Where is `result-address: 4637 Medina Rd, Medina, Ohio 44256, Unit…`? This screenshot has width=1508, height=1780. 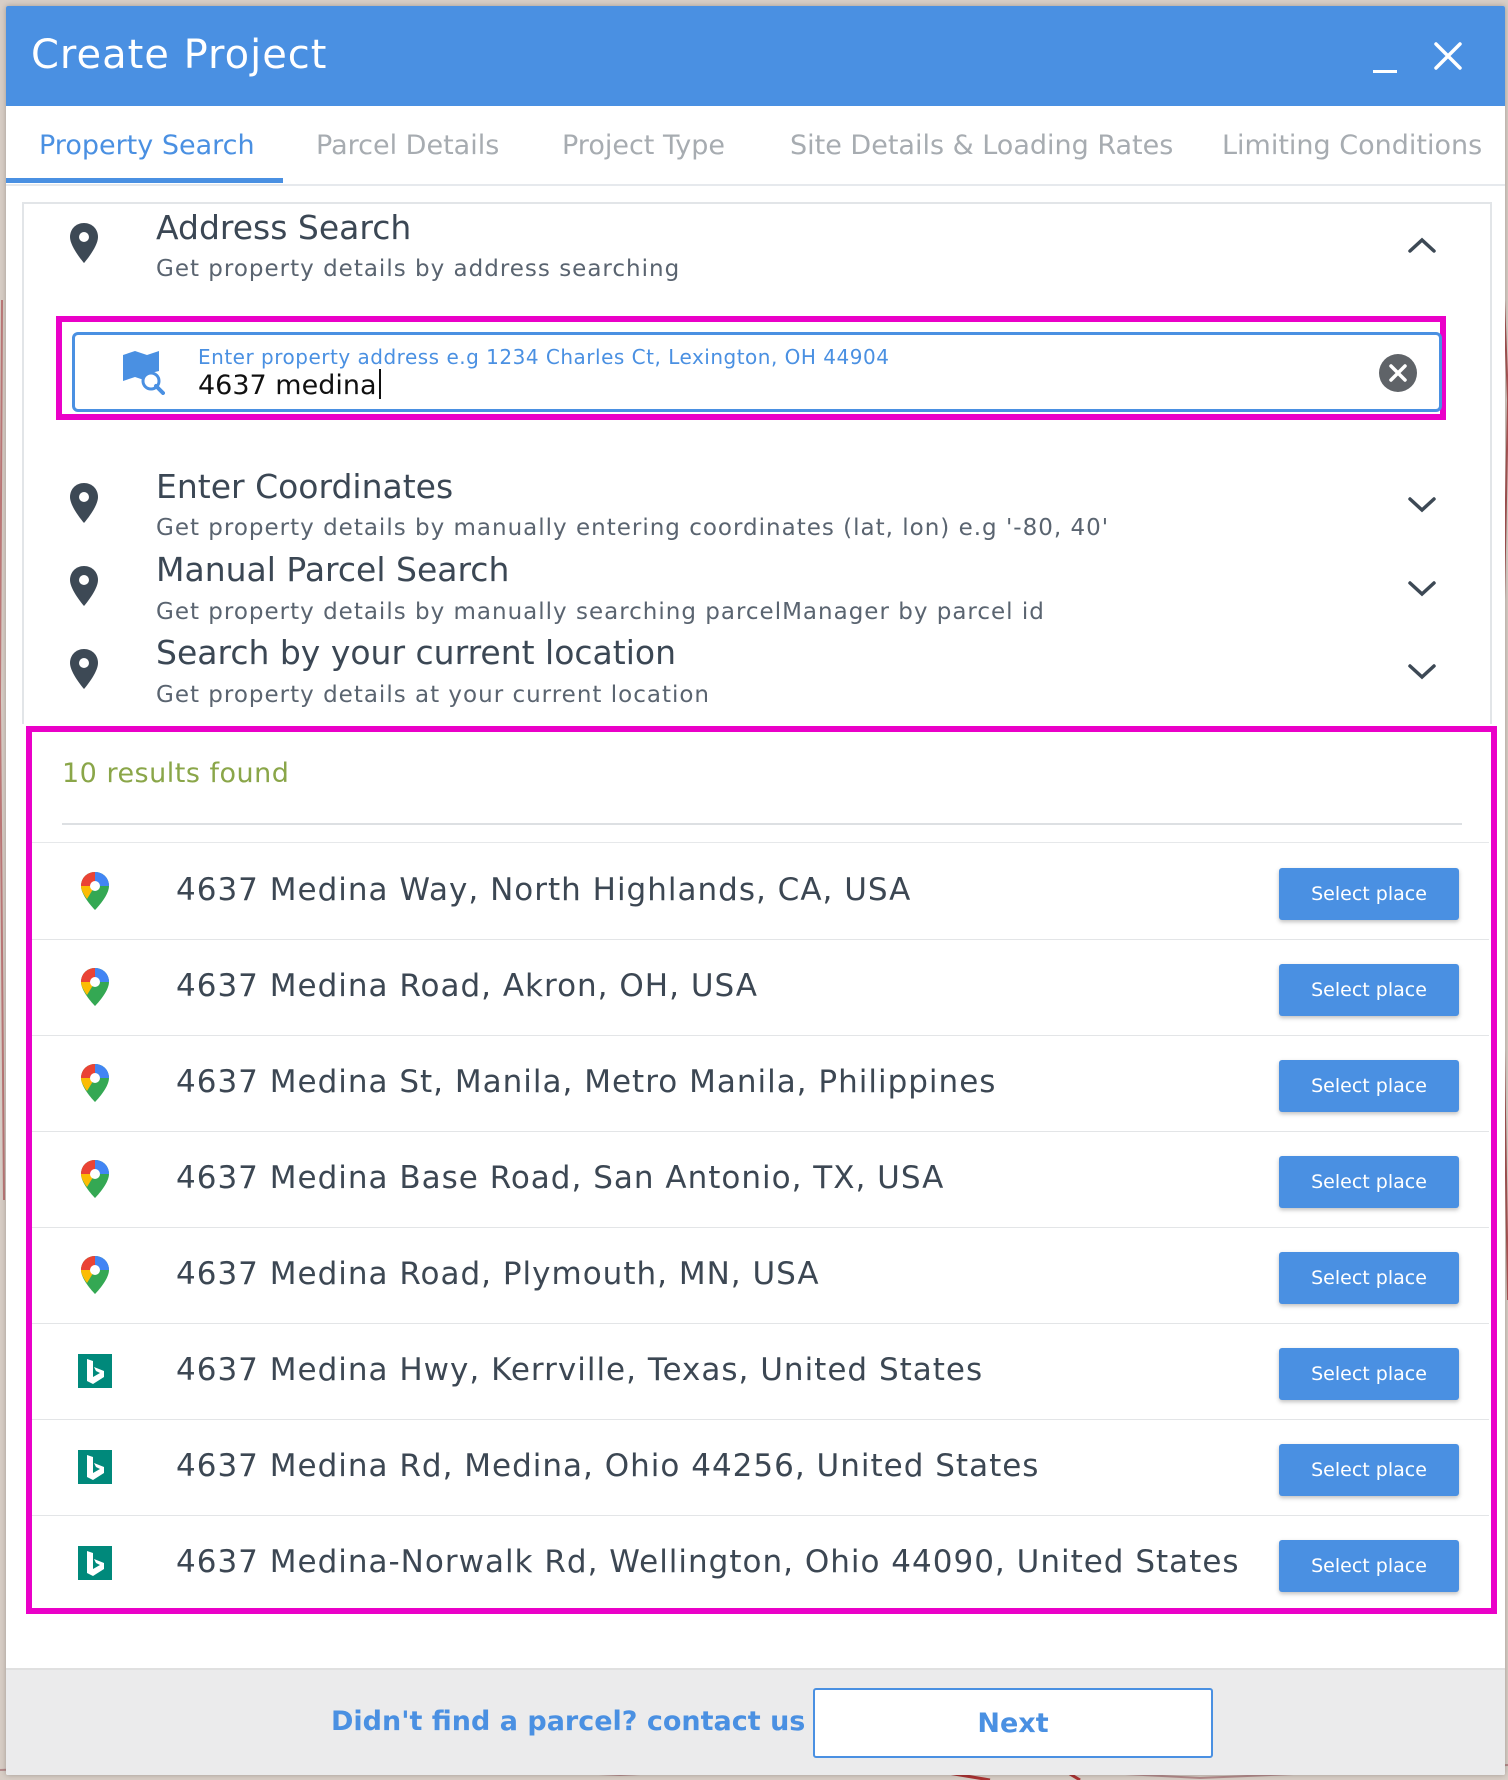
result-address: 4637 Medina Rd, Medina, Ohio 44256, Unit… is located at coordinates (608, 1466).